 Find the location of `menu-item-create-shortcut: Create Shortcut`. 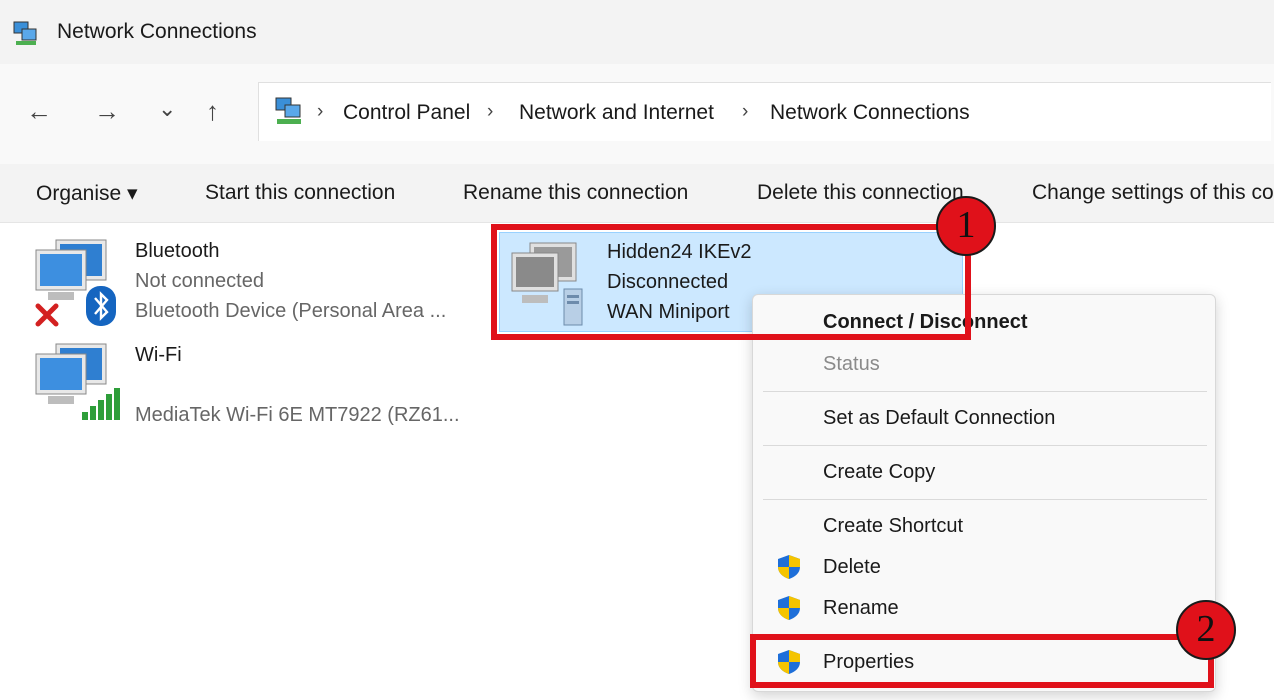

menu-item-create-shortcut: Create Shortcut is located at coordinates (893, 526).